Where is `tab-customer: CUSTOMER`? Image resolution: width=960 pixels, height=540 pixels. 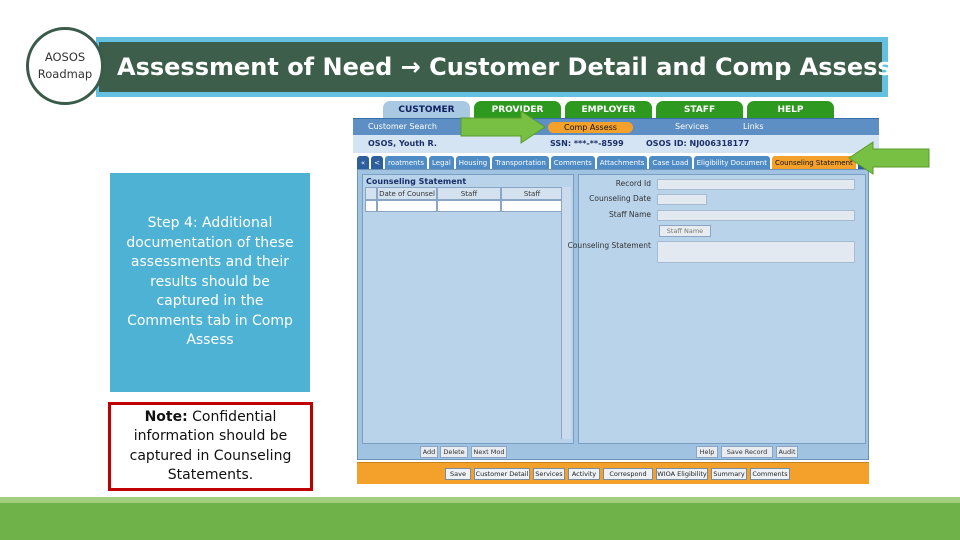
tab-customer: CUSTOMER is located at coordinates (426, 109).